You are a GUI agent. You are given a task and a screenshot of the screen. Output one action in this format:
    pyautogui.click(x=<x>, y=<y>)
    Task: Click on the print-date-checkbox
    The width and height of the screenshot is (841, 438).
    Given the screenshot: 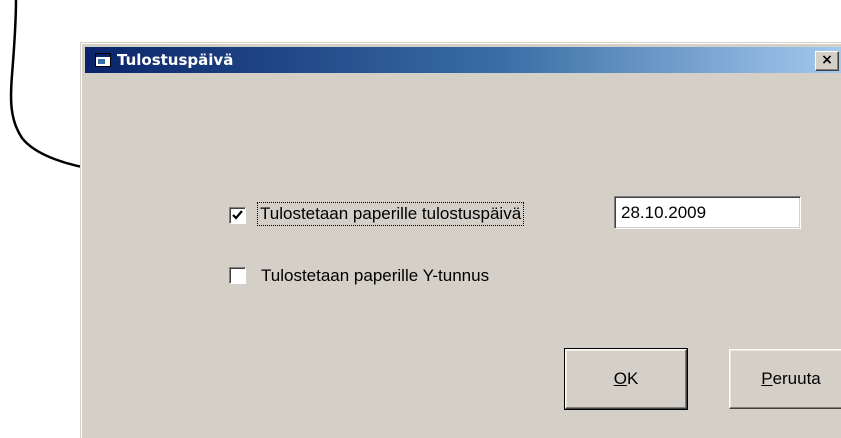 What is the action you would take?
    pyautogui.click(x=237, y=215)
    